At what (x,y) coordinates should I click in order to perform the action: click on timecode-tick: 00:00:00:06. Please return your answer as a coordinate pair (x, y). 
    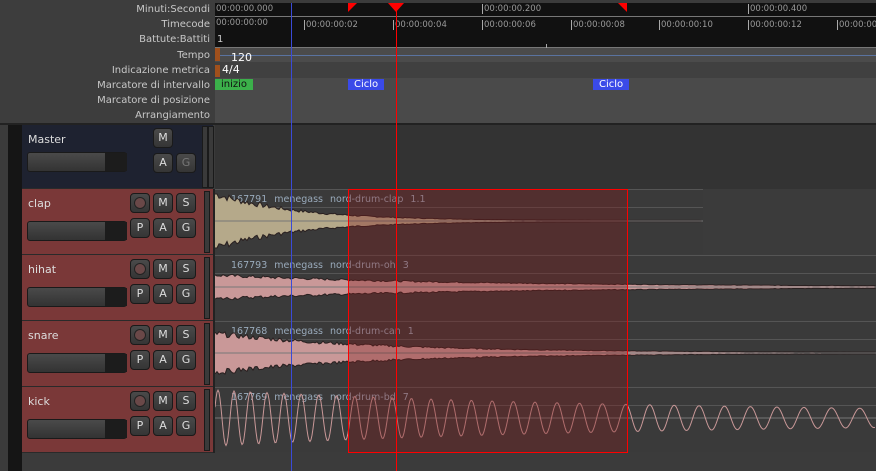
    Looking at the image, I should click on (509, 25).